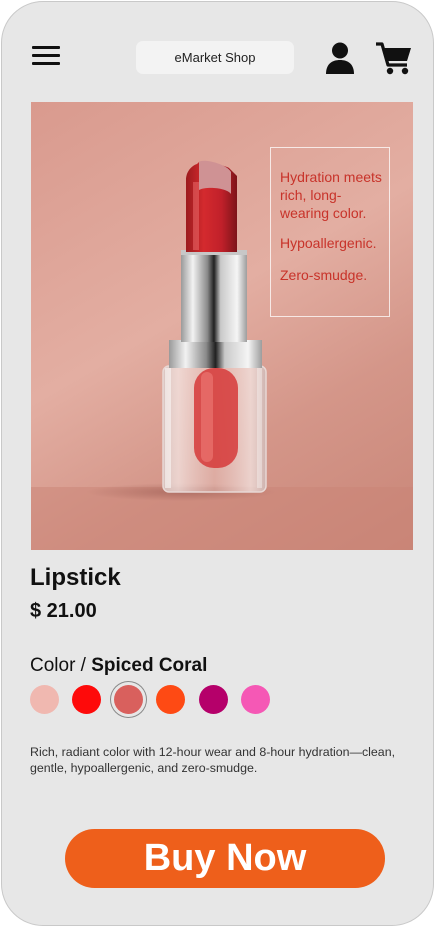 The width and height of the screenshot is (436, 928). Describe the element at coordinates (225, 858) in the screenshot. I see `buy-now-button: Buy Now` at that location.